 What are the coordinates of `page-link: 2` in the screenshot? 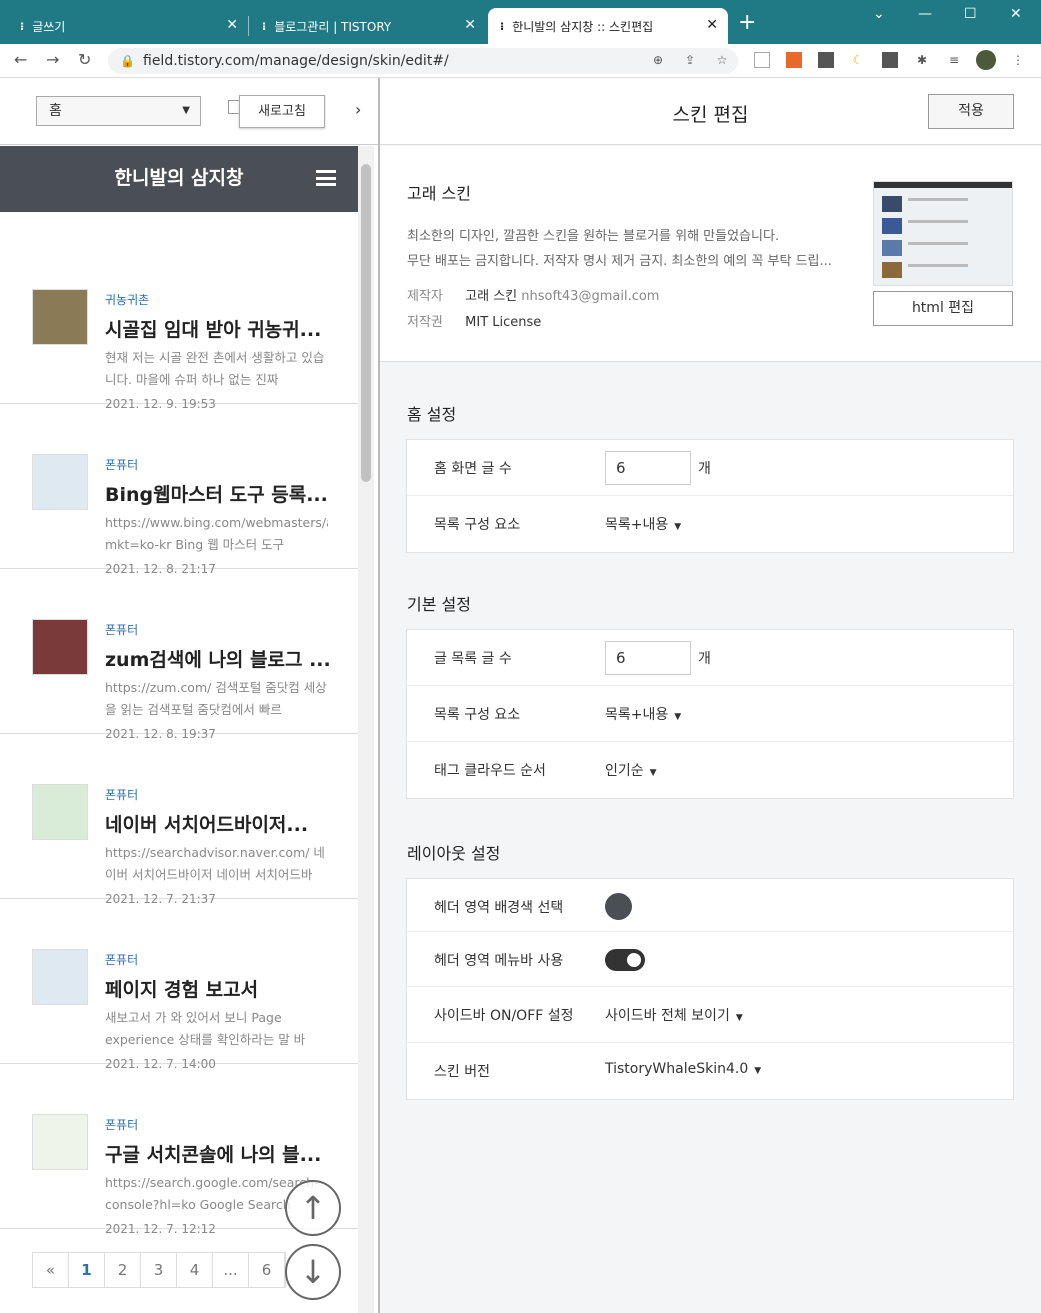 It's located at (123, 1270).